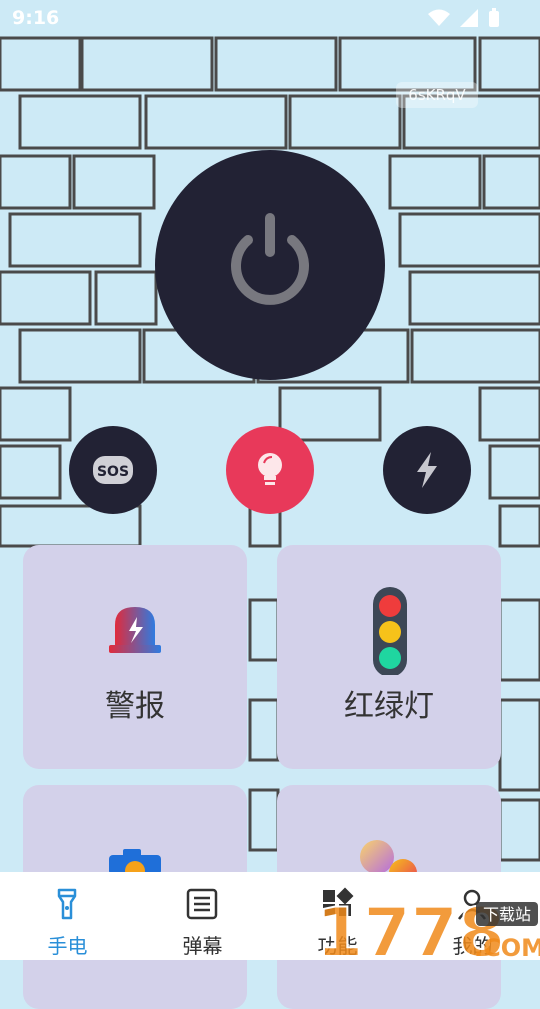  I want to click on status-time: 9:16, so click(36, 18).